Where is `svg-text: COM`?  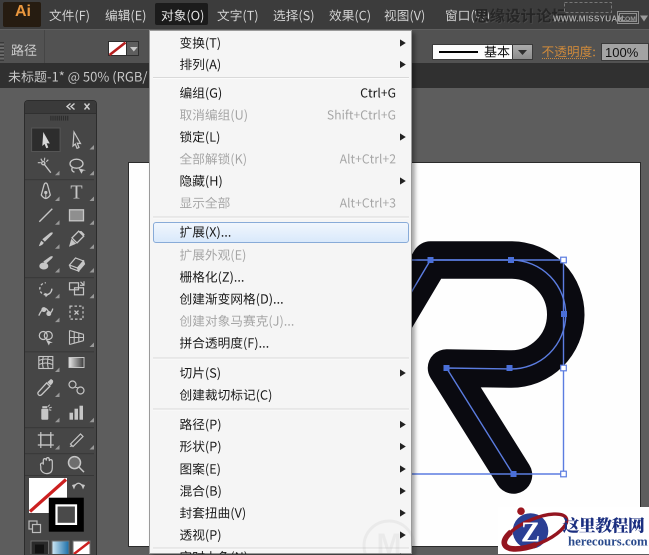 svg-text: COM is located at coordinates (628, 19).